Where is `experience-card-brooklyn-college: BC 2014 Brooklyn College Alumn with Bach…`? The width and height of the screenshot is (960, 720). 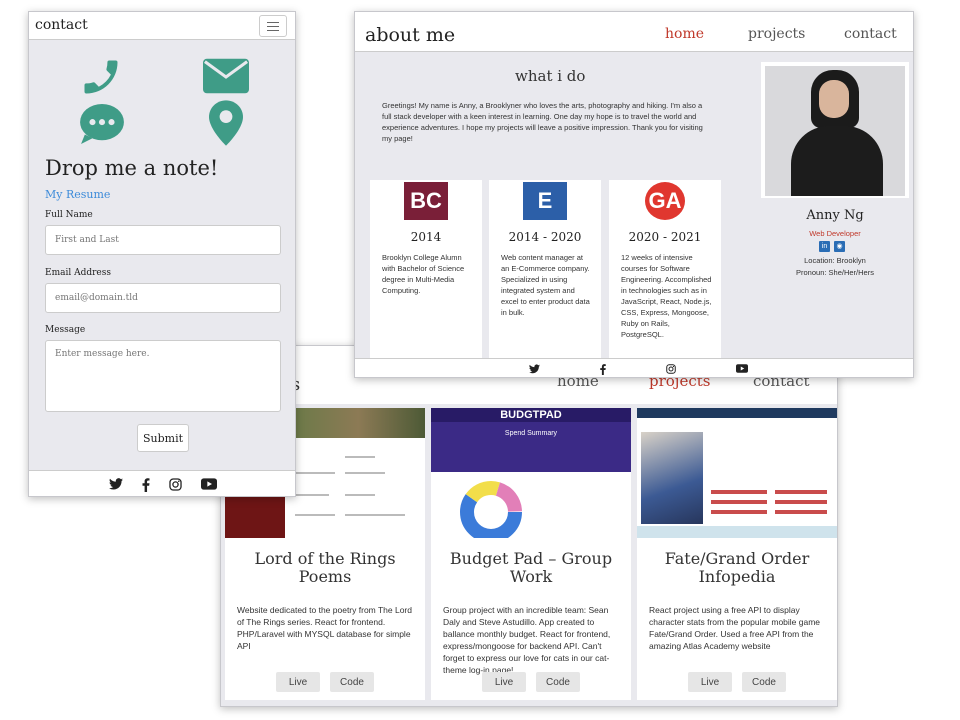
experience-card-brooklyn-college: BC 2014 Brooklyn College Alumn with Bach… is located at coordinates (426, 269).